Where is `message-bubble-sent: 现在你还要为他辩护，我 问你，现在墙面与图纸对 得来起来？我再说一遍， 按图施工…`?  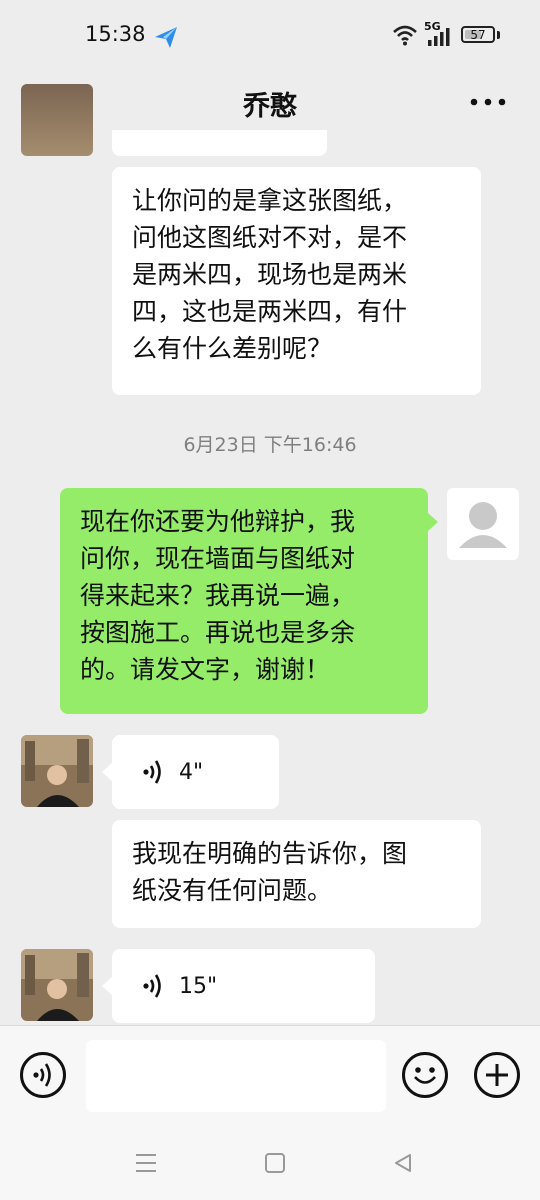 message-bubble-sent: 现在你还要为他辩护，我 问你，现在墙面与图纸对 得来起来？我再说一遍， 按图施工… is located at coordinates (244, 601).